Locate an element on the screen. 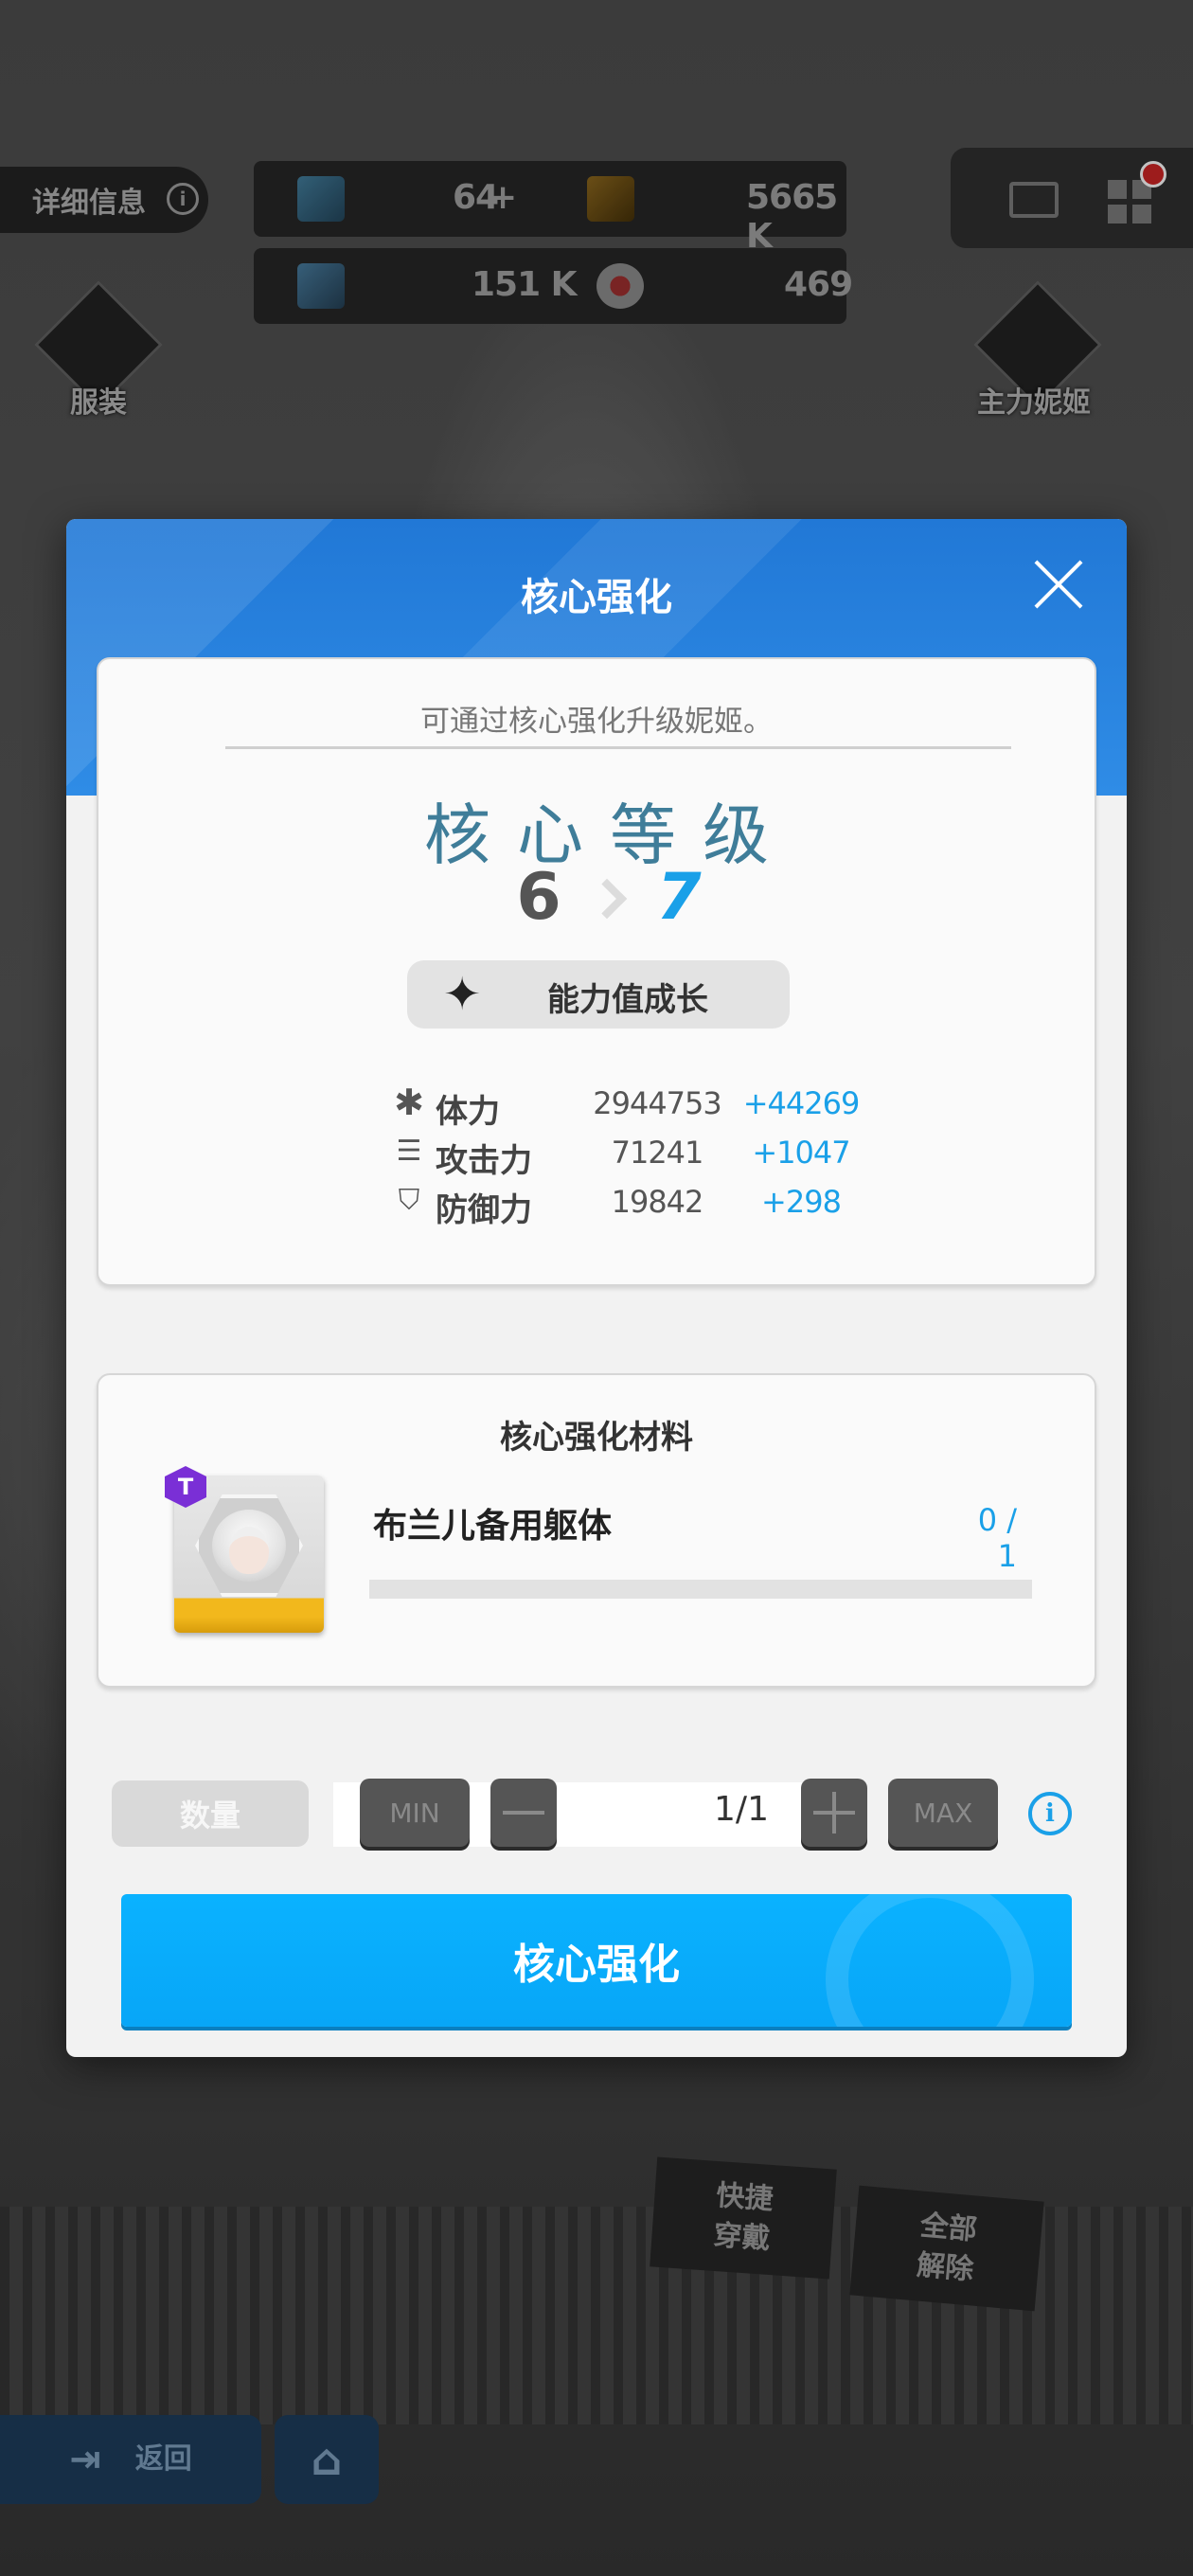 The width and height of the screenshot is (1193, 2576). stat-increase: +1047 is located at coordinates (801, 1153).